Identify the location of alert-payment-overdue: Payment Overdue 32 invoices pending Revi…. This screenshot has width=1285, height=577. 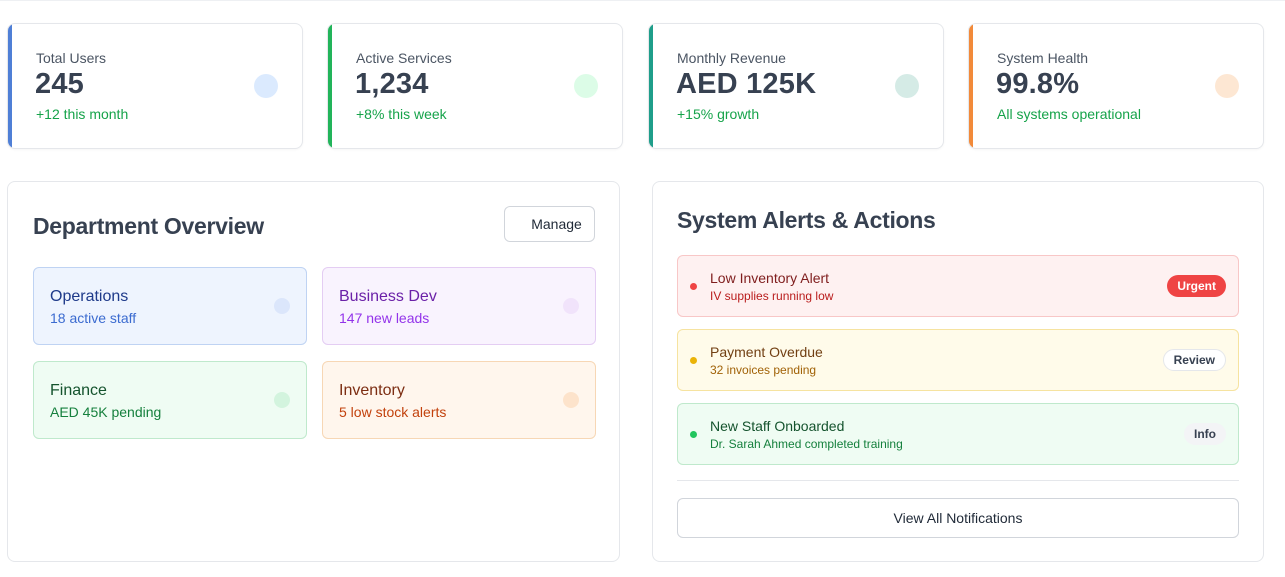
(958, 360).